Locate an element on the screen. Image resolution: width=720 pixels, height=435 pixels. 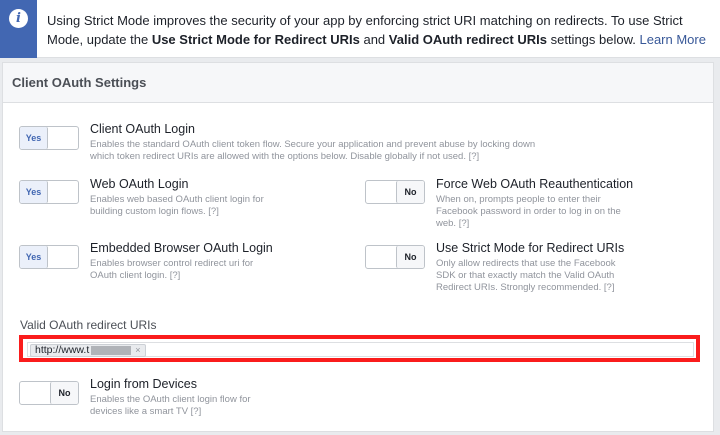
embedded-browser-oauth-title: Embedded Browser OAuth Login is located at coordinates (181, 248).